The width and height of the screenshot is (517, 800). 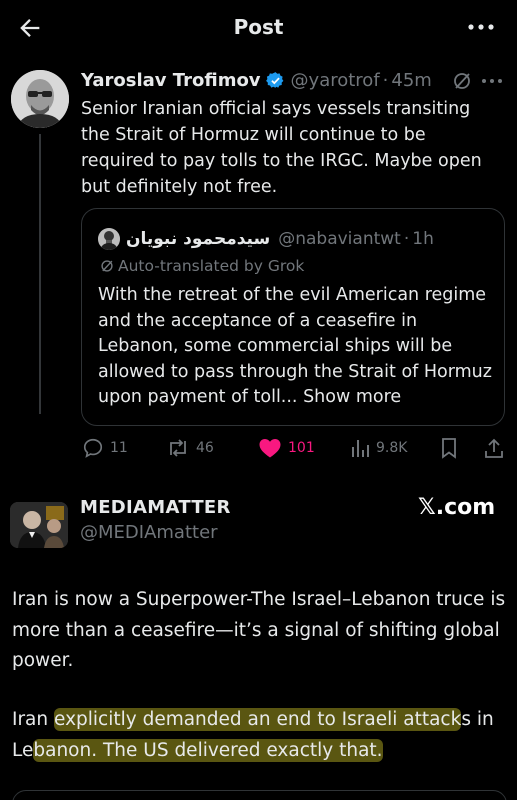 I want to click on share-icon, so click(x=494, y=448).